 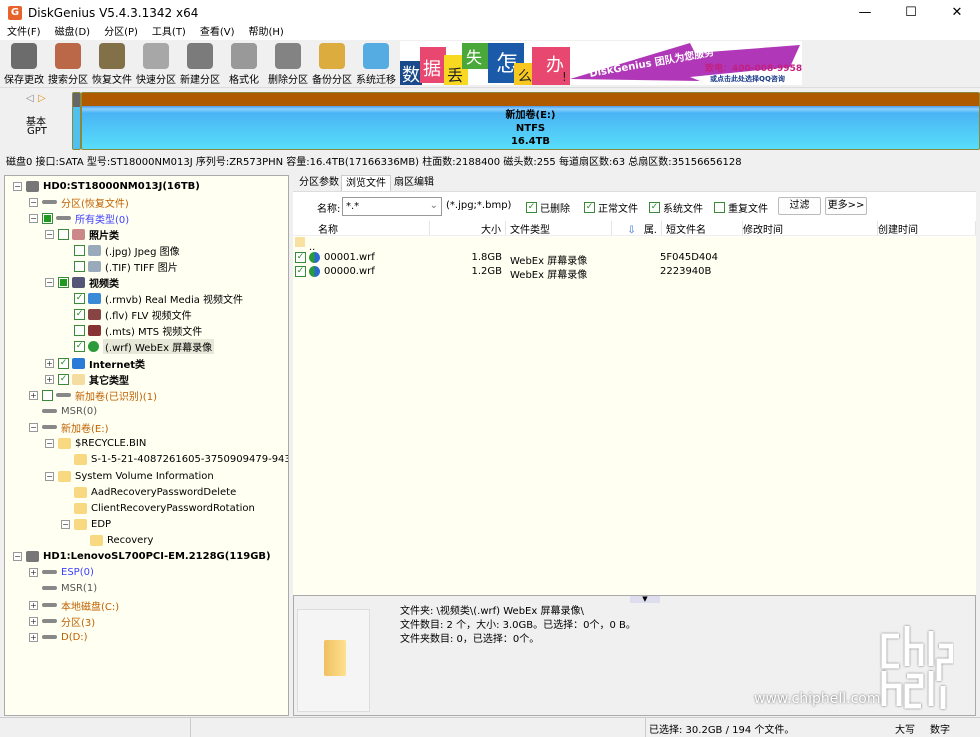 I want to click on collapse-arrow-icon: ▼, so click(x=645, y=599).